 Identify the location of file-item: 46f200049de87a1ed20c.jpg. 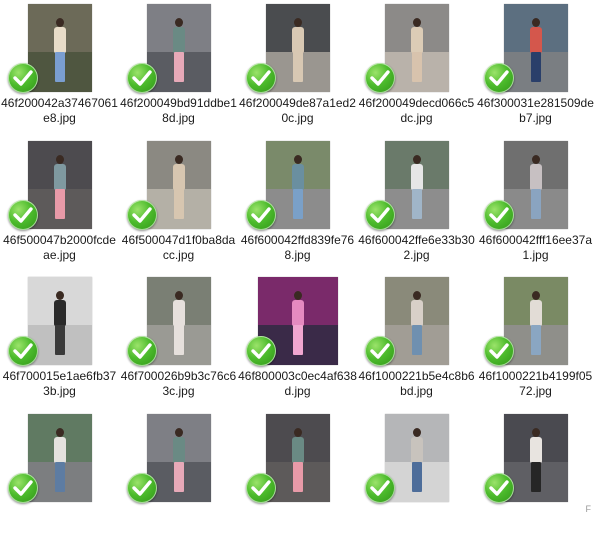
(297, 64).